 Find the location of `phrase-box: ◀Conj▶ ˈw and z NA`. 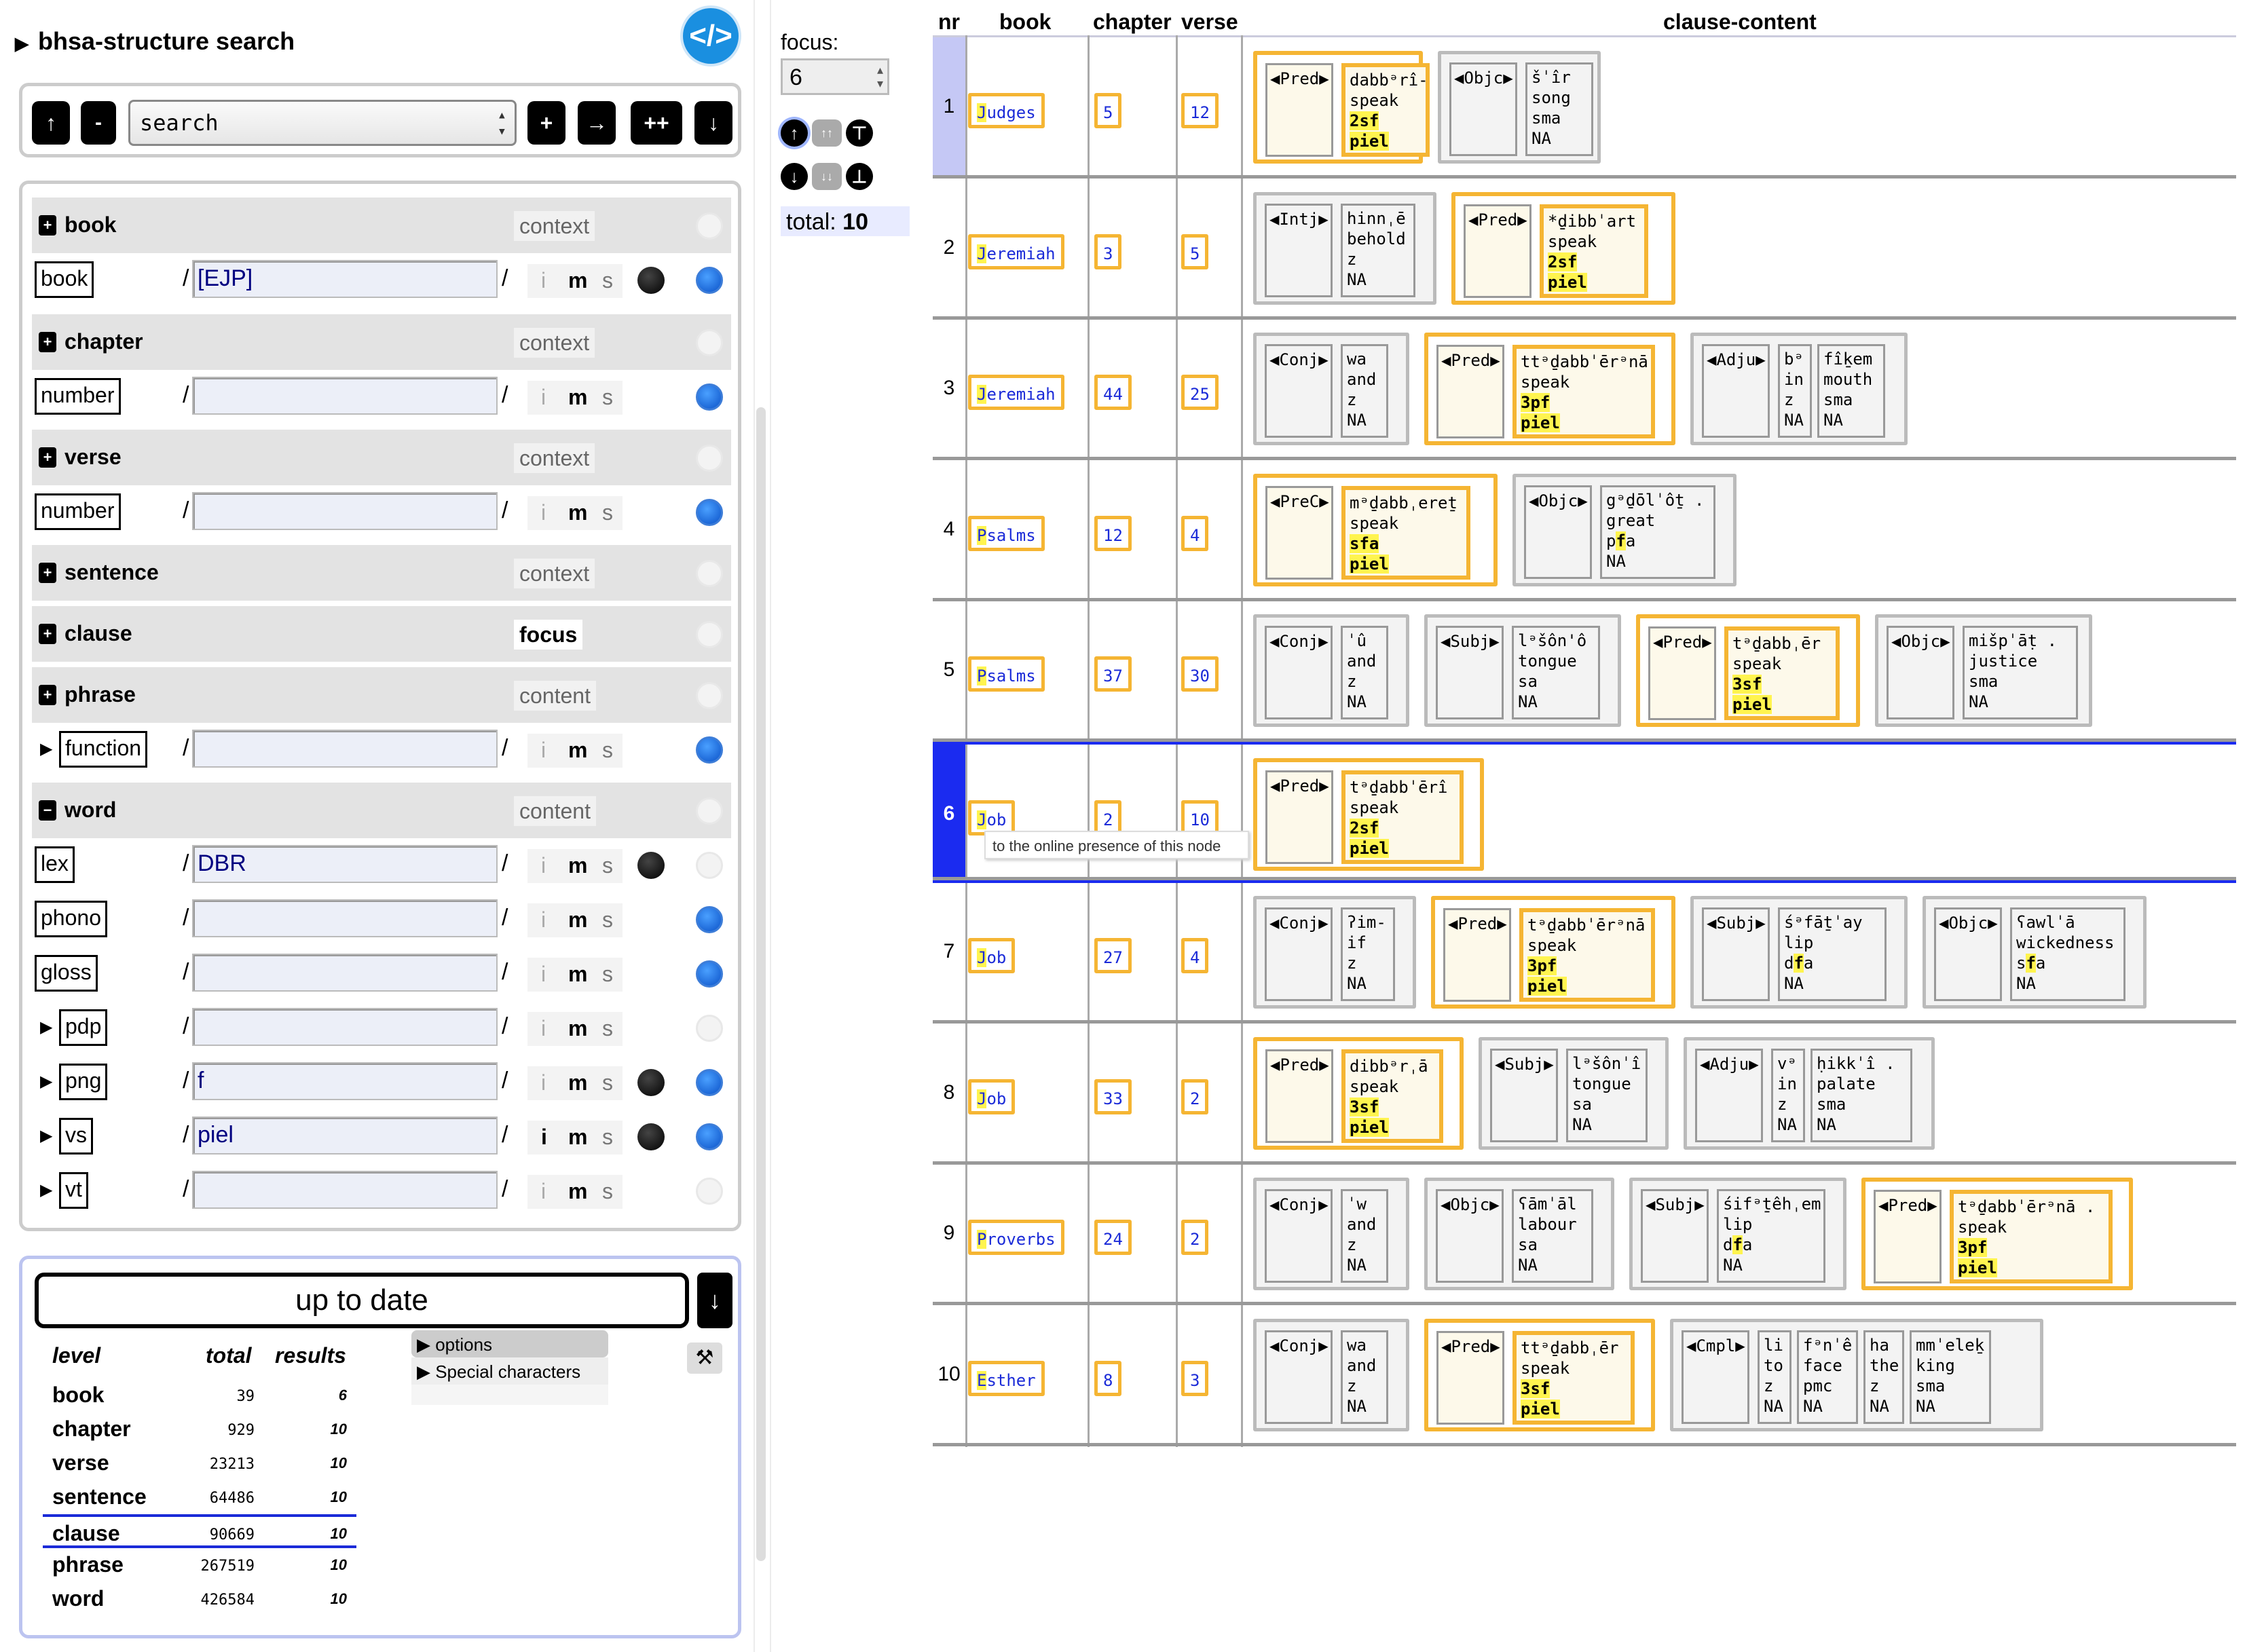

phrase-box: ◀Conj▶ ˈw and z NA is located at coordinates (1331, 1234).